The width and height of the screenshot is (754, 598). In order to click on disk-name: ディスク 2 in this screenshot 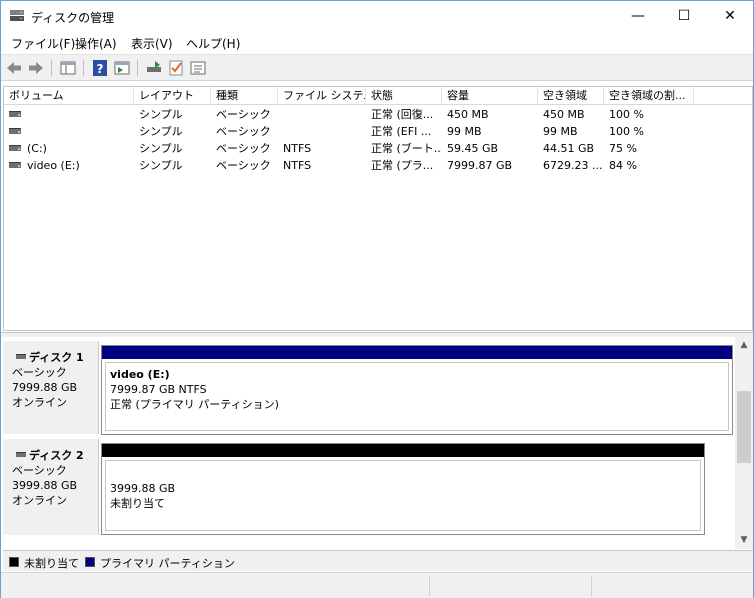, I will do `click(56, 455)`.